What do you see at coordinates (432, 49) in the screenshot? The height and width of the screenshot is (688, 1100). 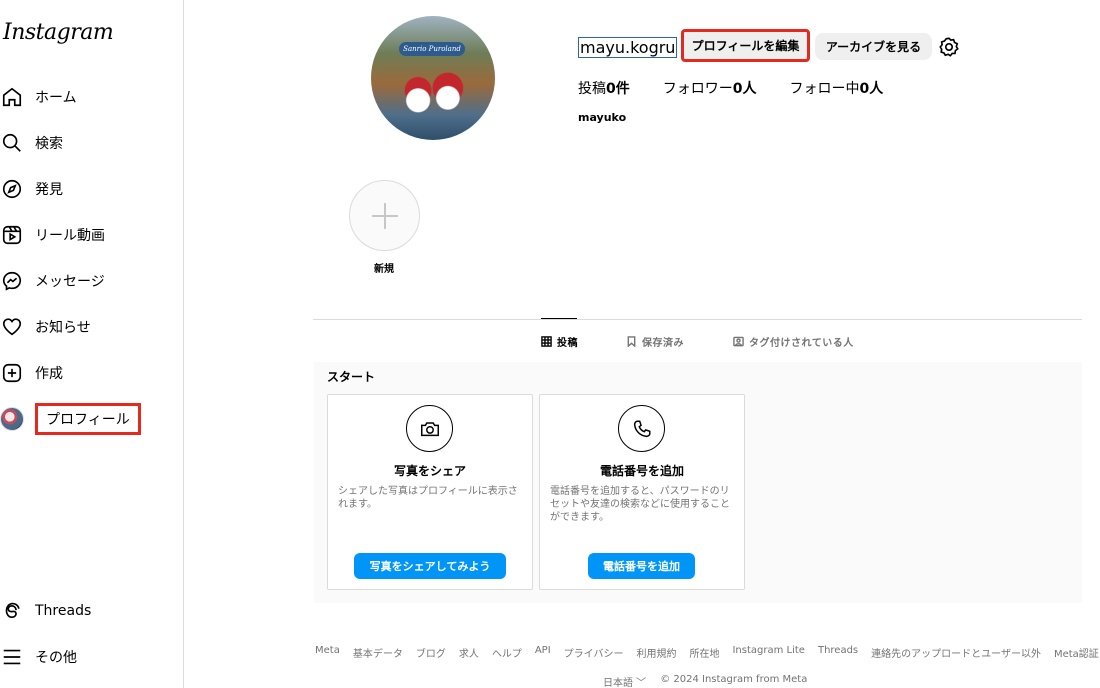 I see `avatar-banner-text: Sanrio Puroland` at bounding box center [432, 49].